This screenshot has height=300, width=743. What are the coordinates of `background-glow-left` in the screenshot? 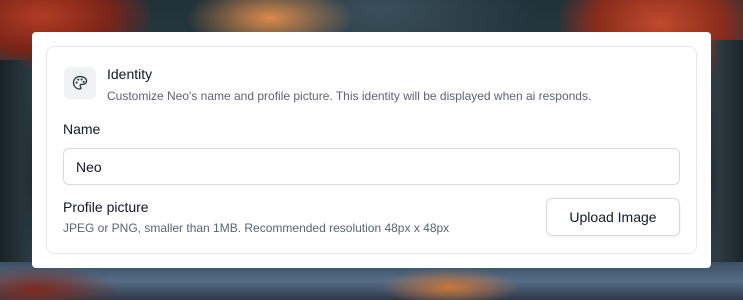 It's located at (60, 282).